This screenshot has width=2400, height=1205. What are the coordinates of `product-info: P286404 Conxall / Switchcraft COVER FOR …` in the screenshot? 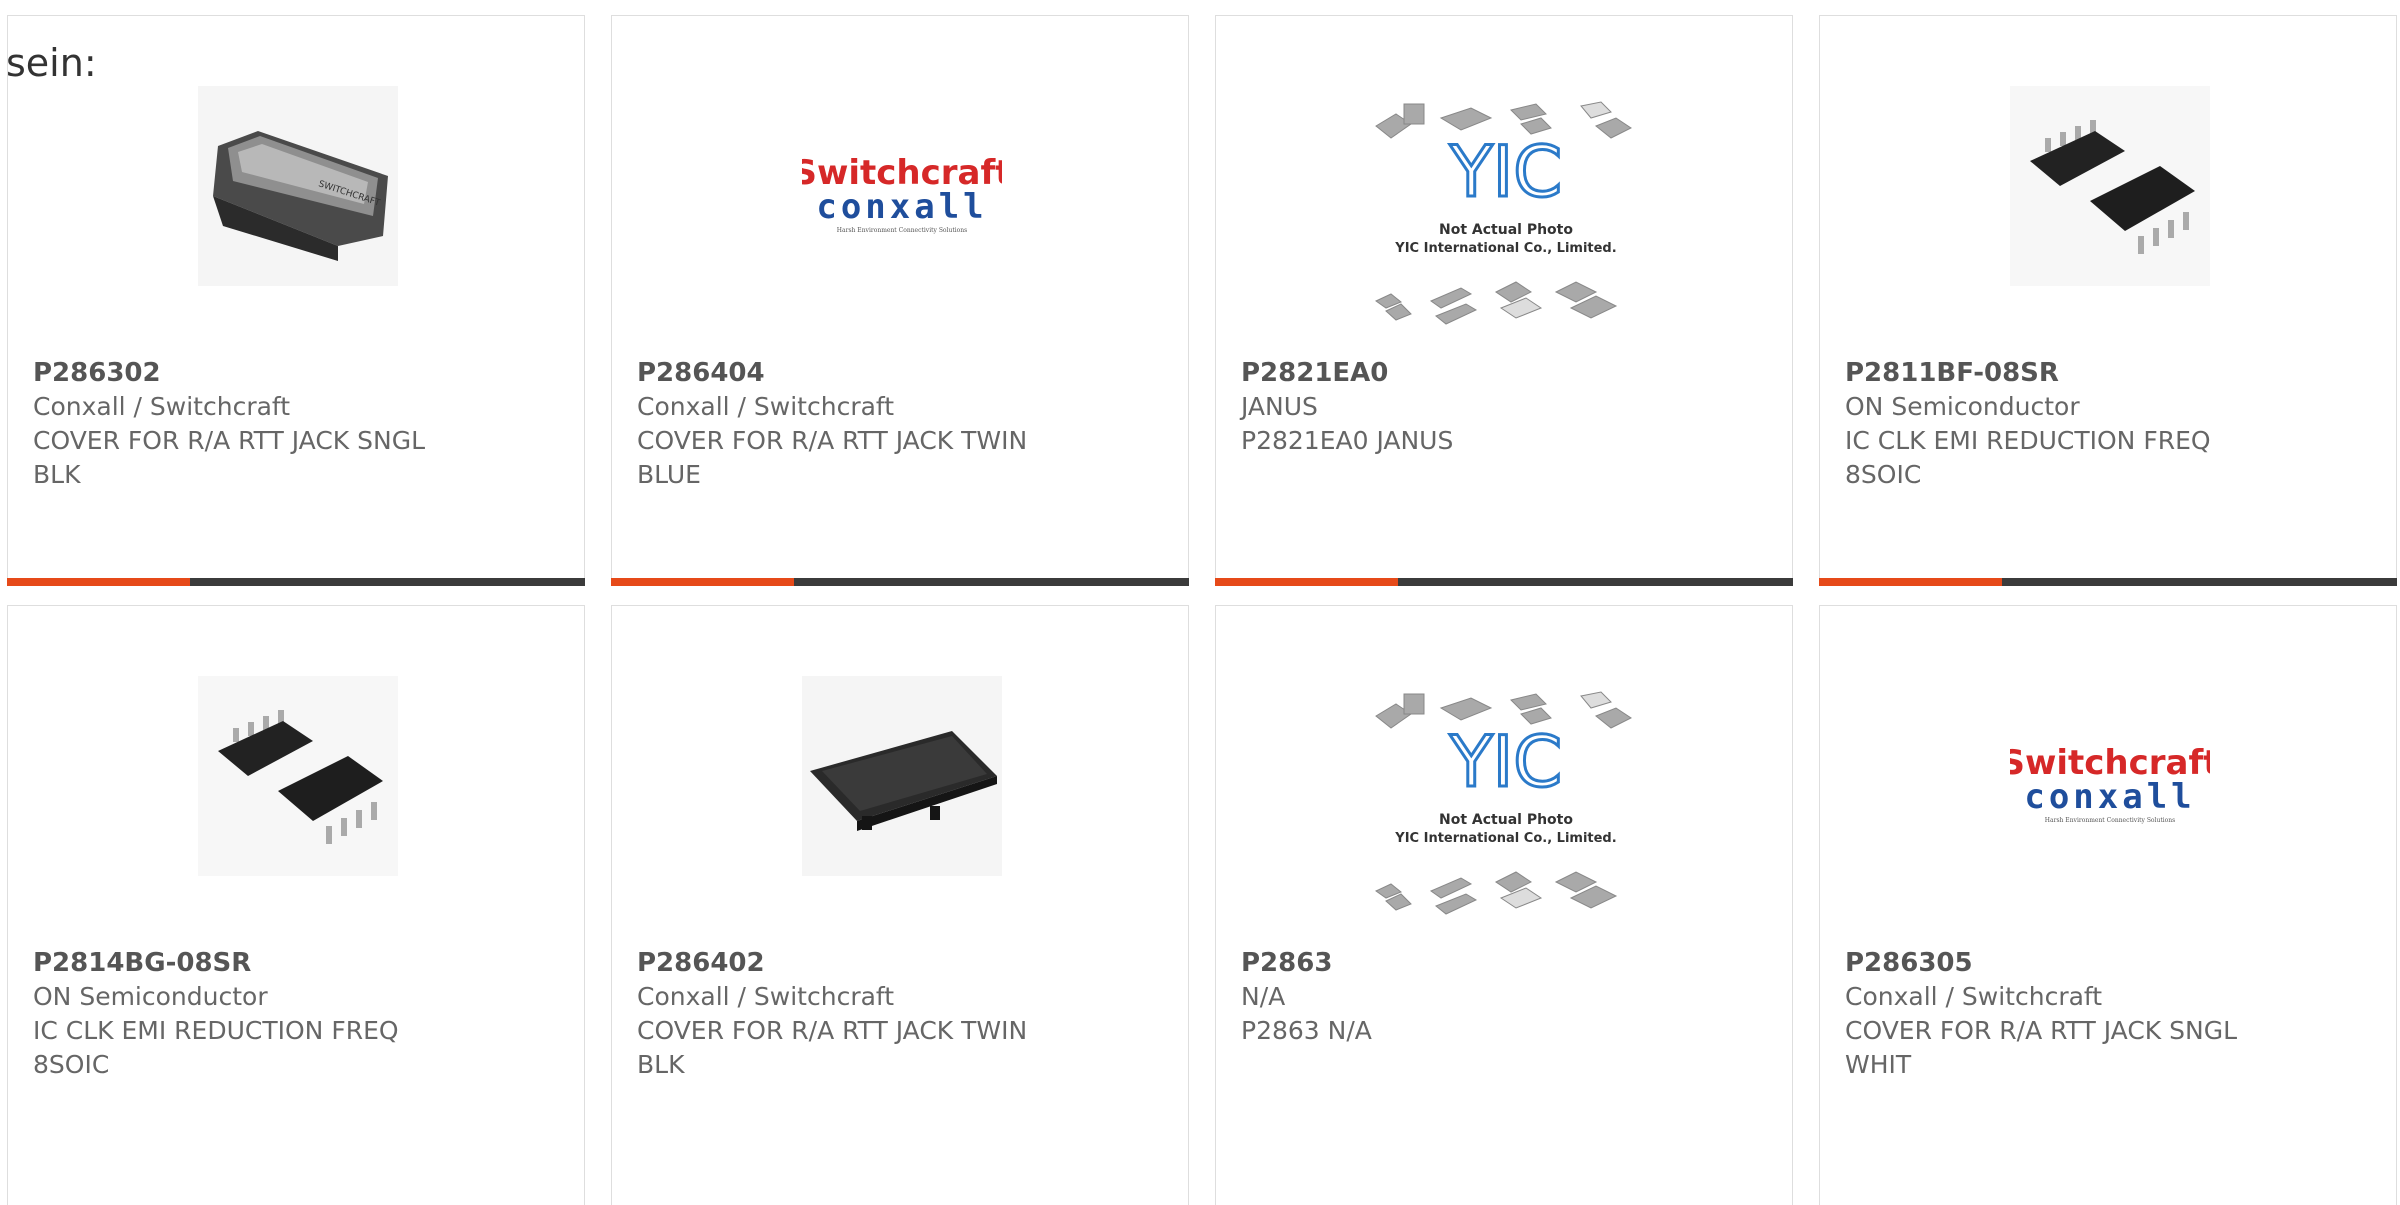 It's located at (902, 424).